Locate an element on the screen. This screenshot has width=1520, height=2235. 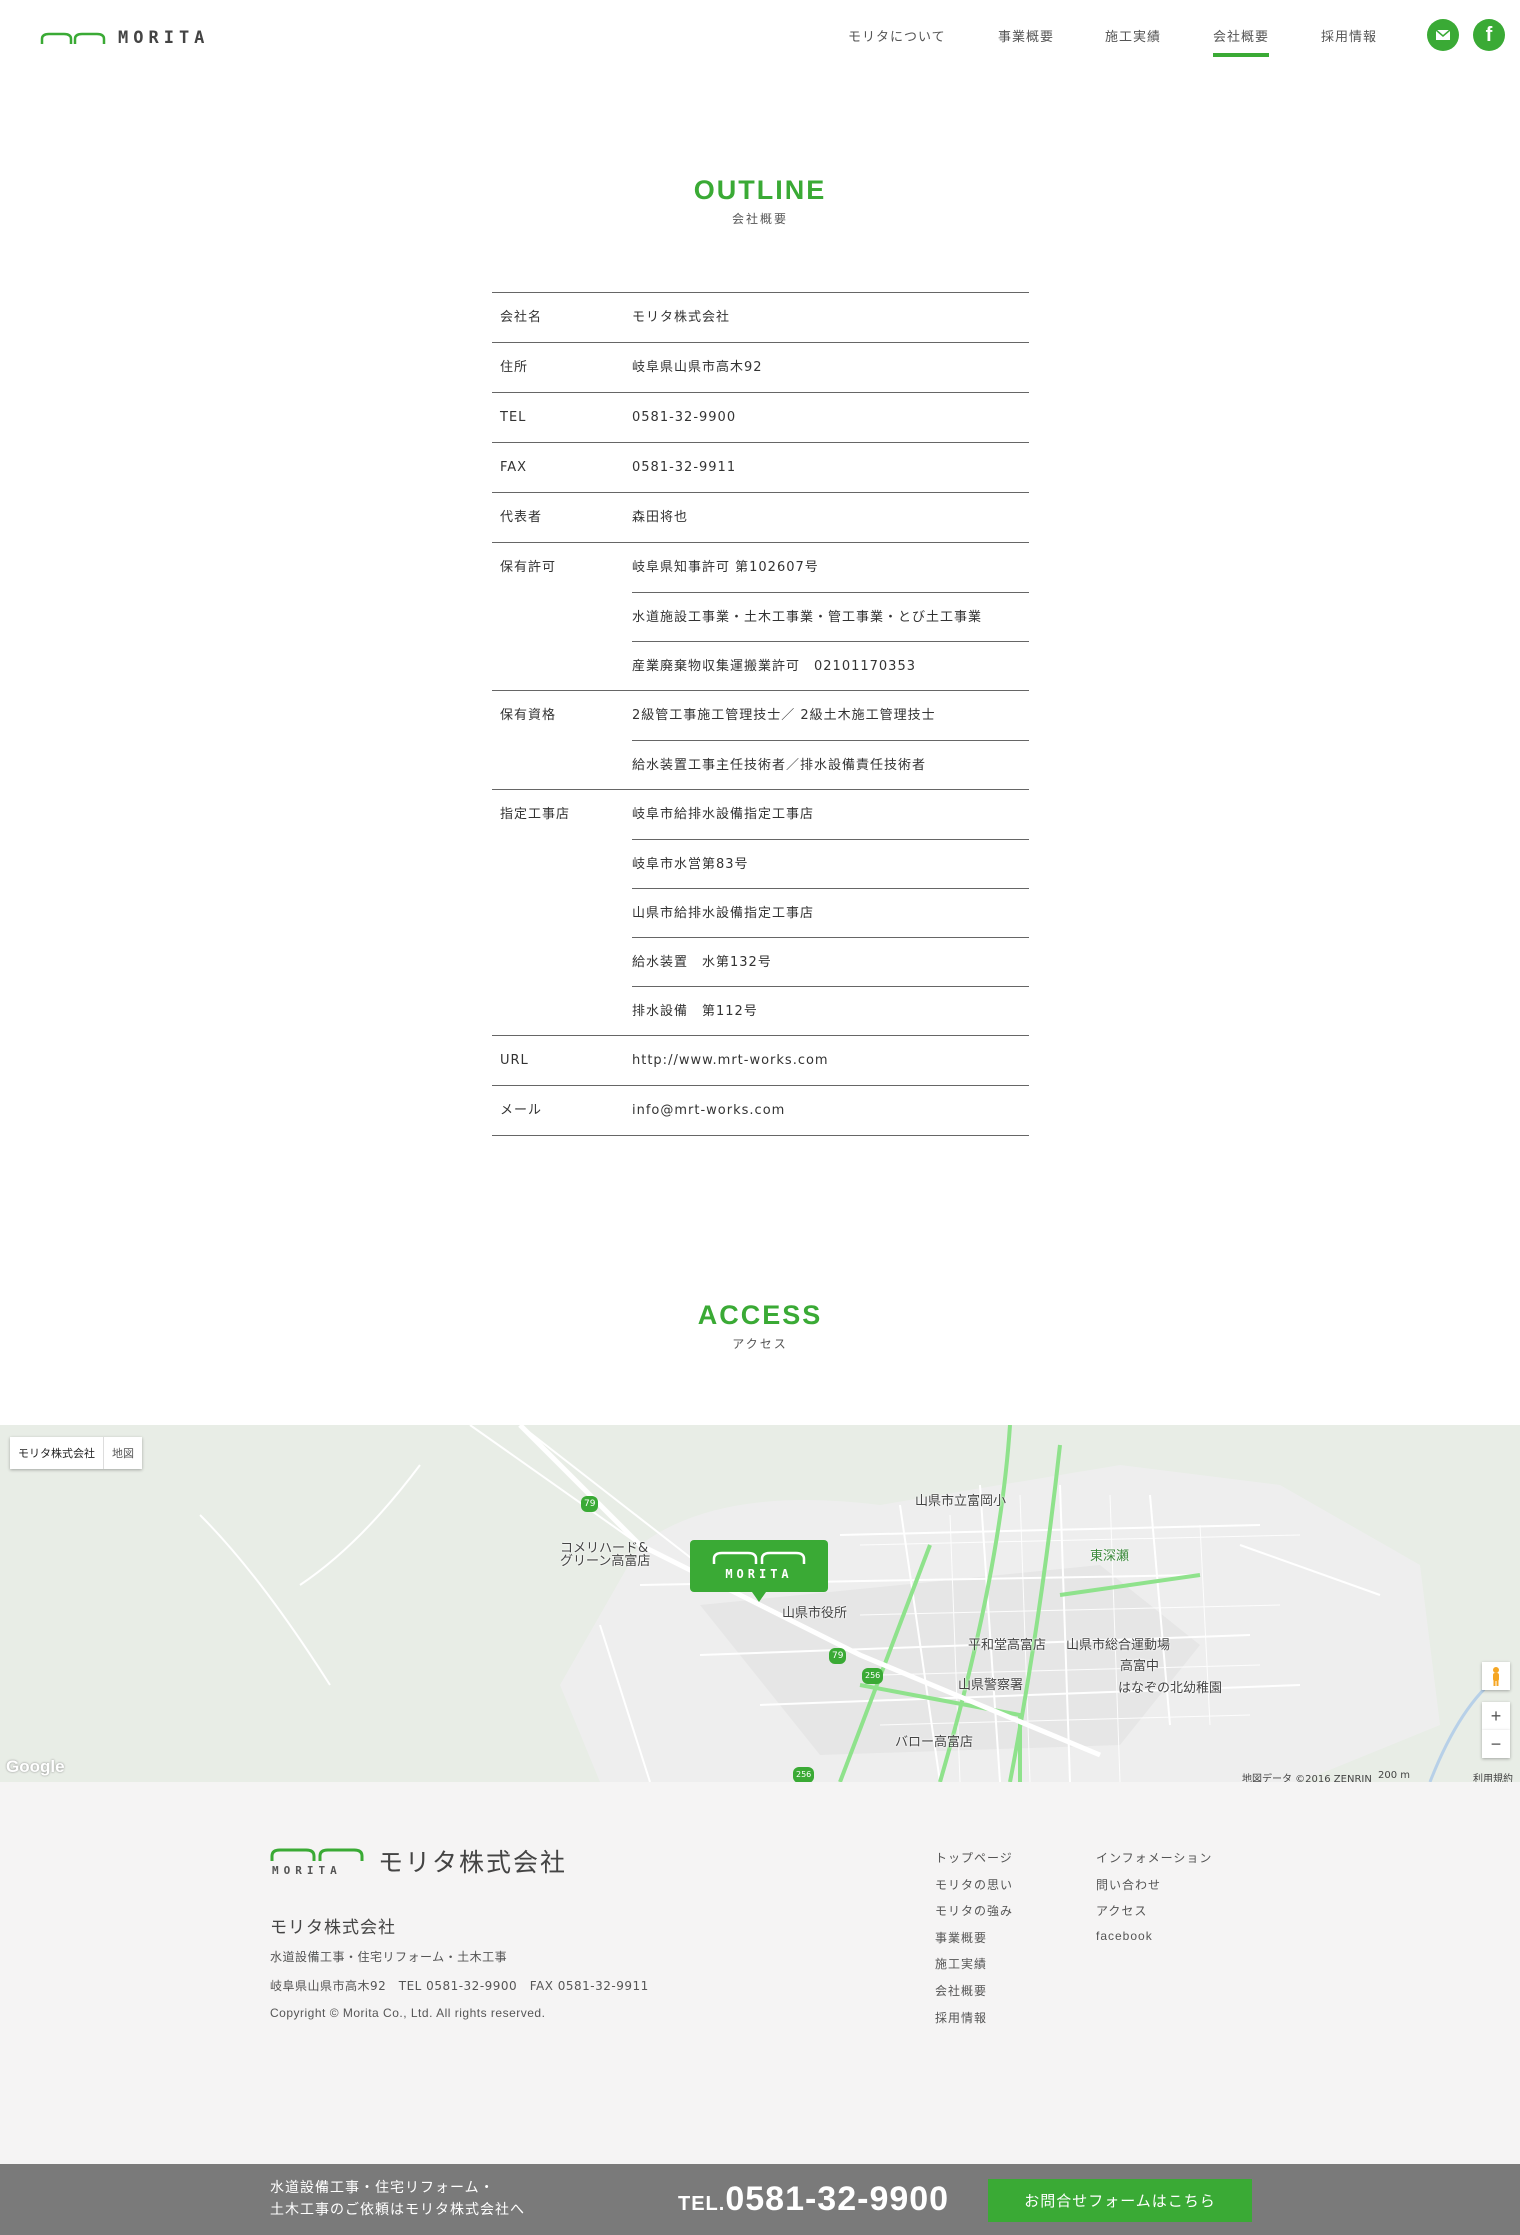
row-value: 産業廃棄物収集運搬業許可 02101170353 is located at coordinates (830, 665).